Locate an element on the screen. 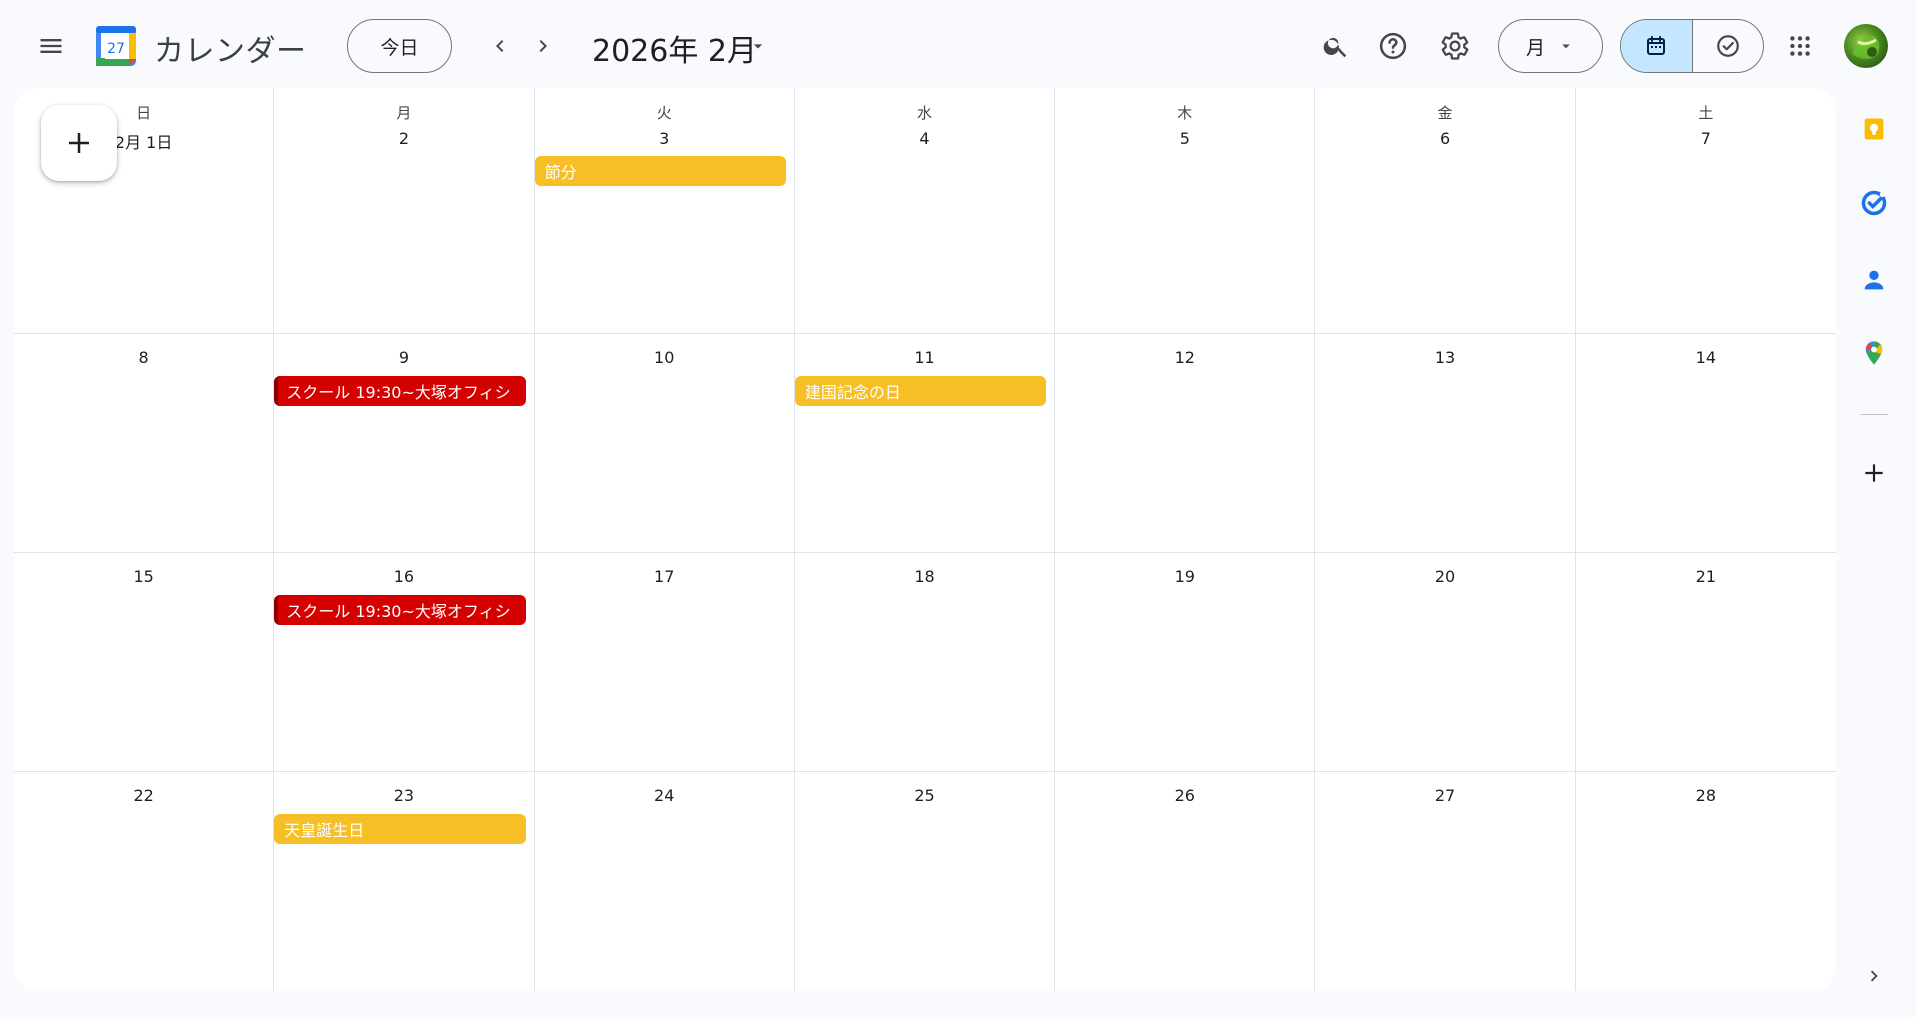  day-cell: 17 is located at coordinates (664, 662).